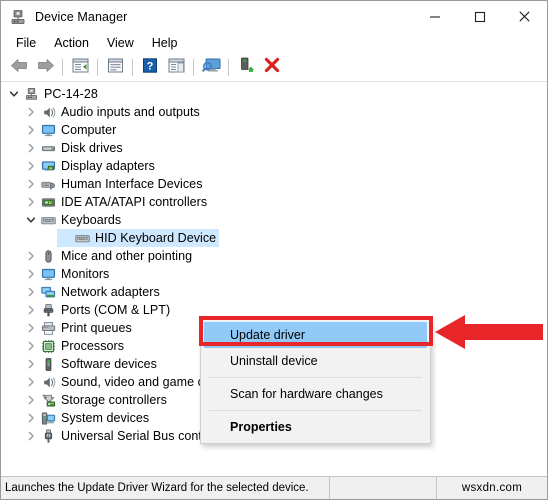 The image size is (548, 500). I want to click on close-button, so click(524, 16).